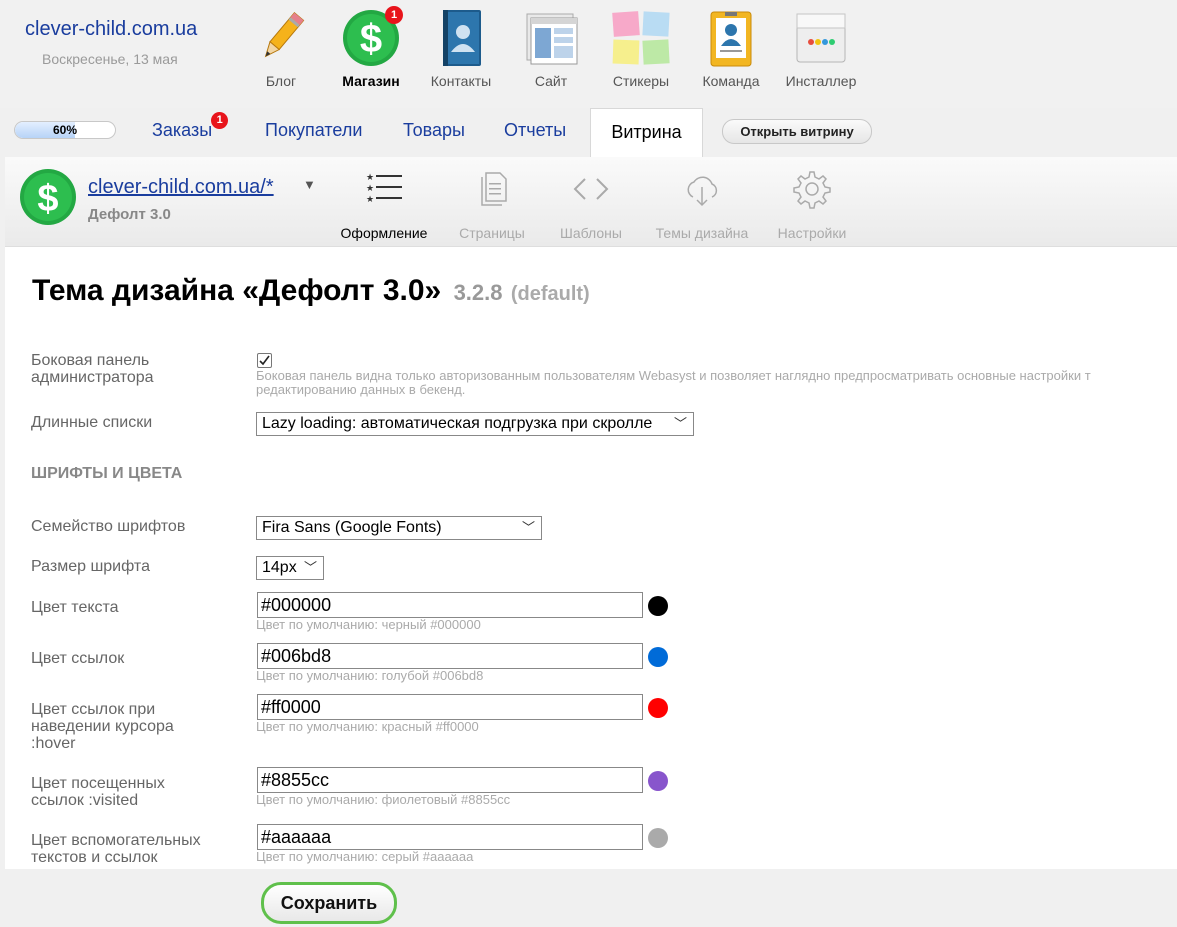 The height and width of the screenshot is (927, 1177). I want to click on team-badge-icon, so click(731, 38).